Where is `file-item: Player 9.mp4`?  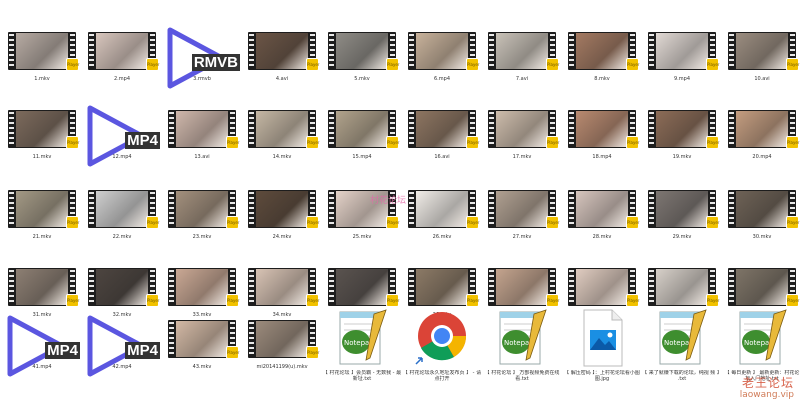 file-item: Player 9.mp4 is located at coordinates (682, 59).